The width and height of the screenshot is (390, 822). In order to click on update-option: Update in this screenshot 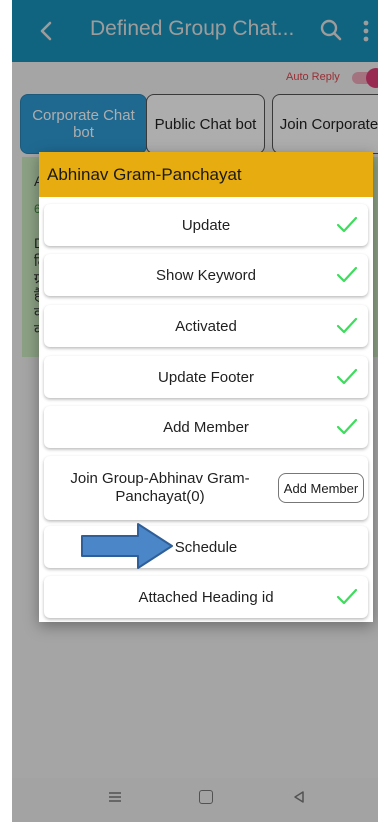, I will do `click(206, 225)`.